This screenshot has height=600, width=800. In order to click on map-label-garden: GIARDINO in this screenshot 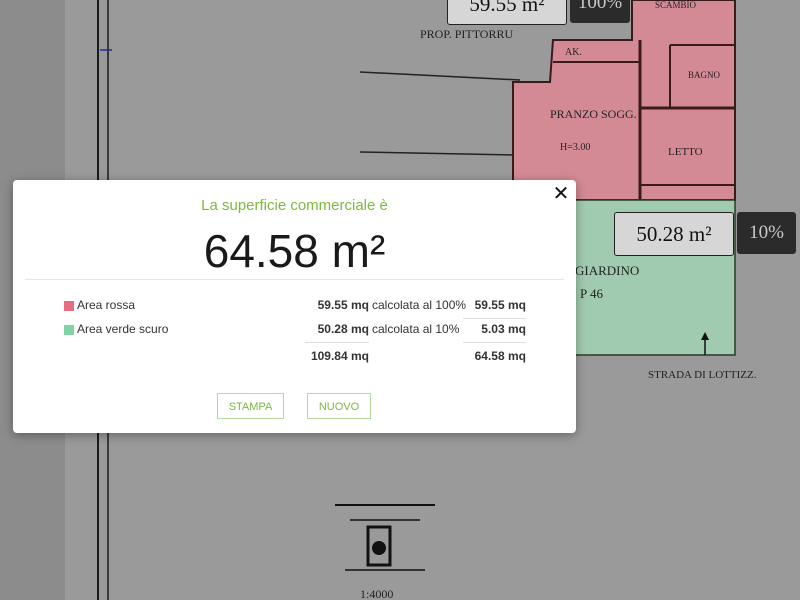, I will do `click(607, 270)`.